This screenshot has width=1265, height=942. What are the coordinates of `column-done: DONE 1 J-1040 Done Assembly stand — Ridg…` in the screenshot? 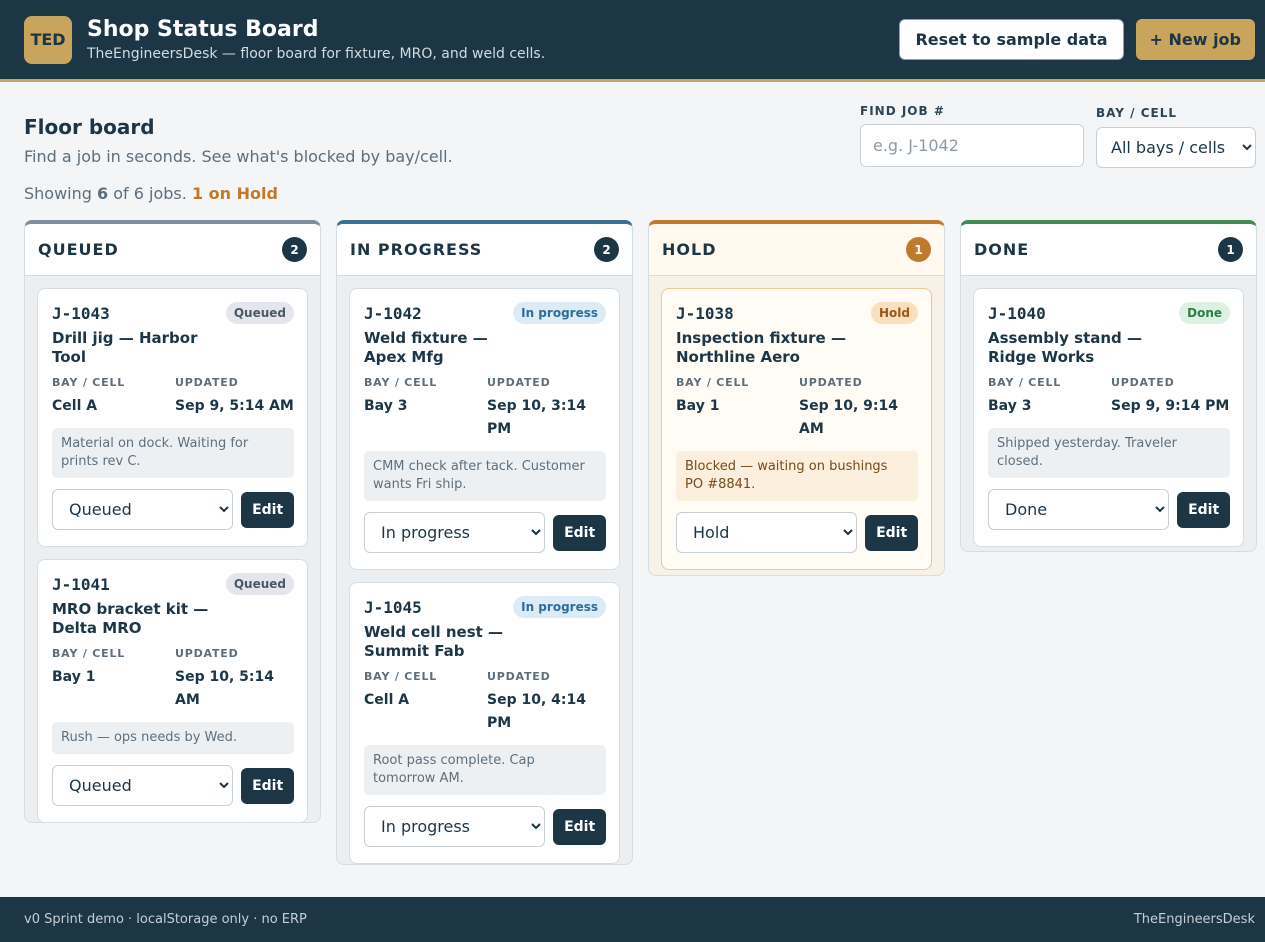 It's located at (1108, 386).